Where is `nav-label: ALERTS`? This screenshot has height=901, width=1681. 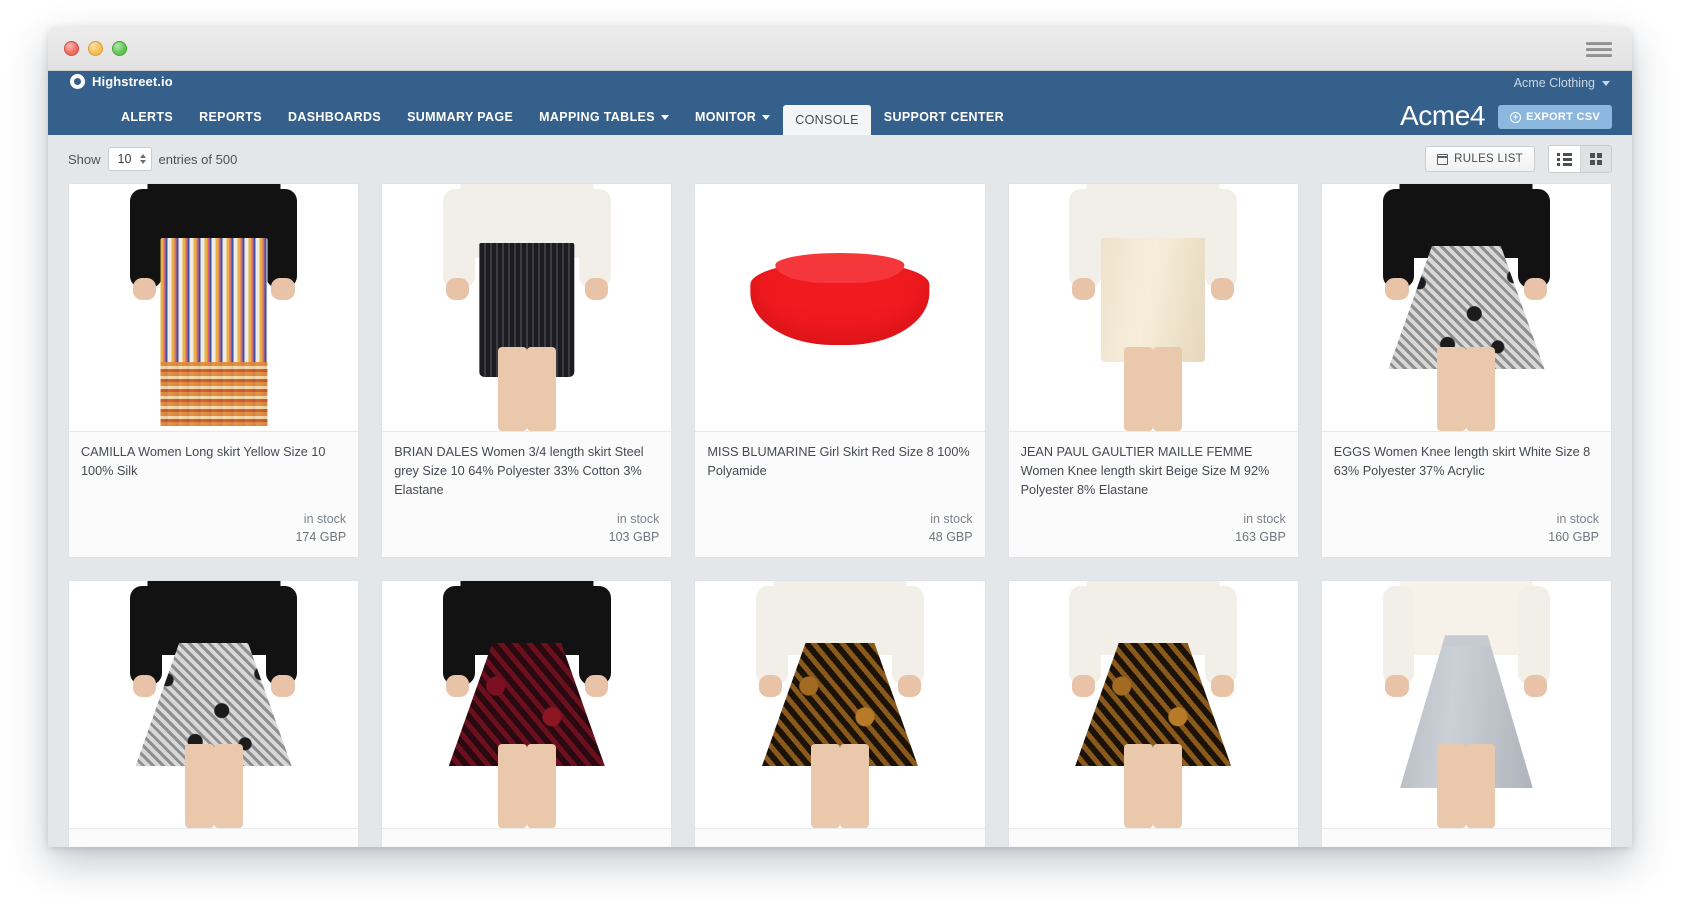 nav-label: ALERTS is located at coordinates (147, 117).